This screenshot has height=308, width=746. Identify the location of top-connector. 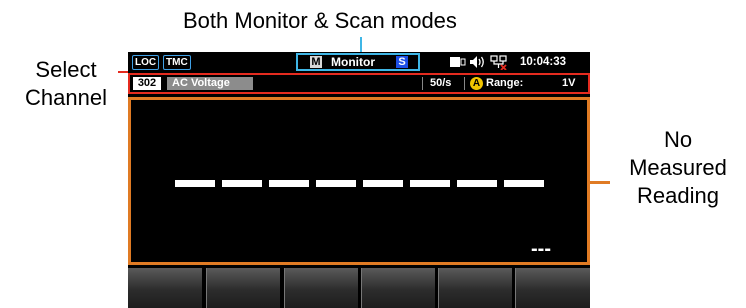
(361, 45).